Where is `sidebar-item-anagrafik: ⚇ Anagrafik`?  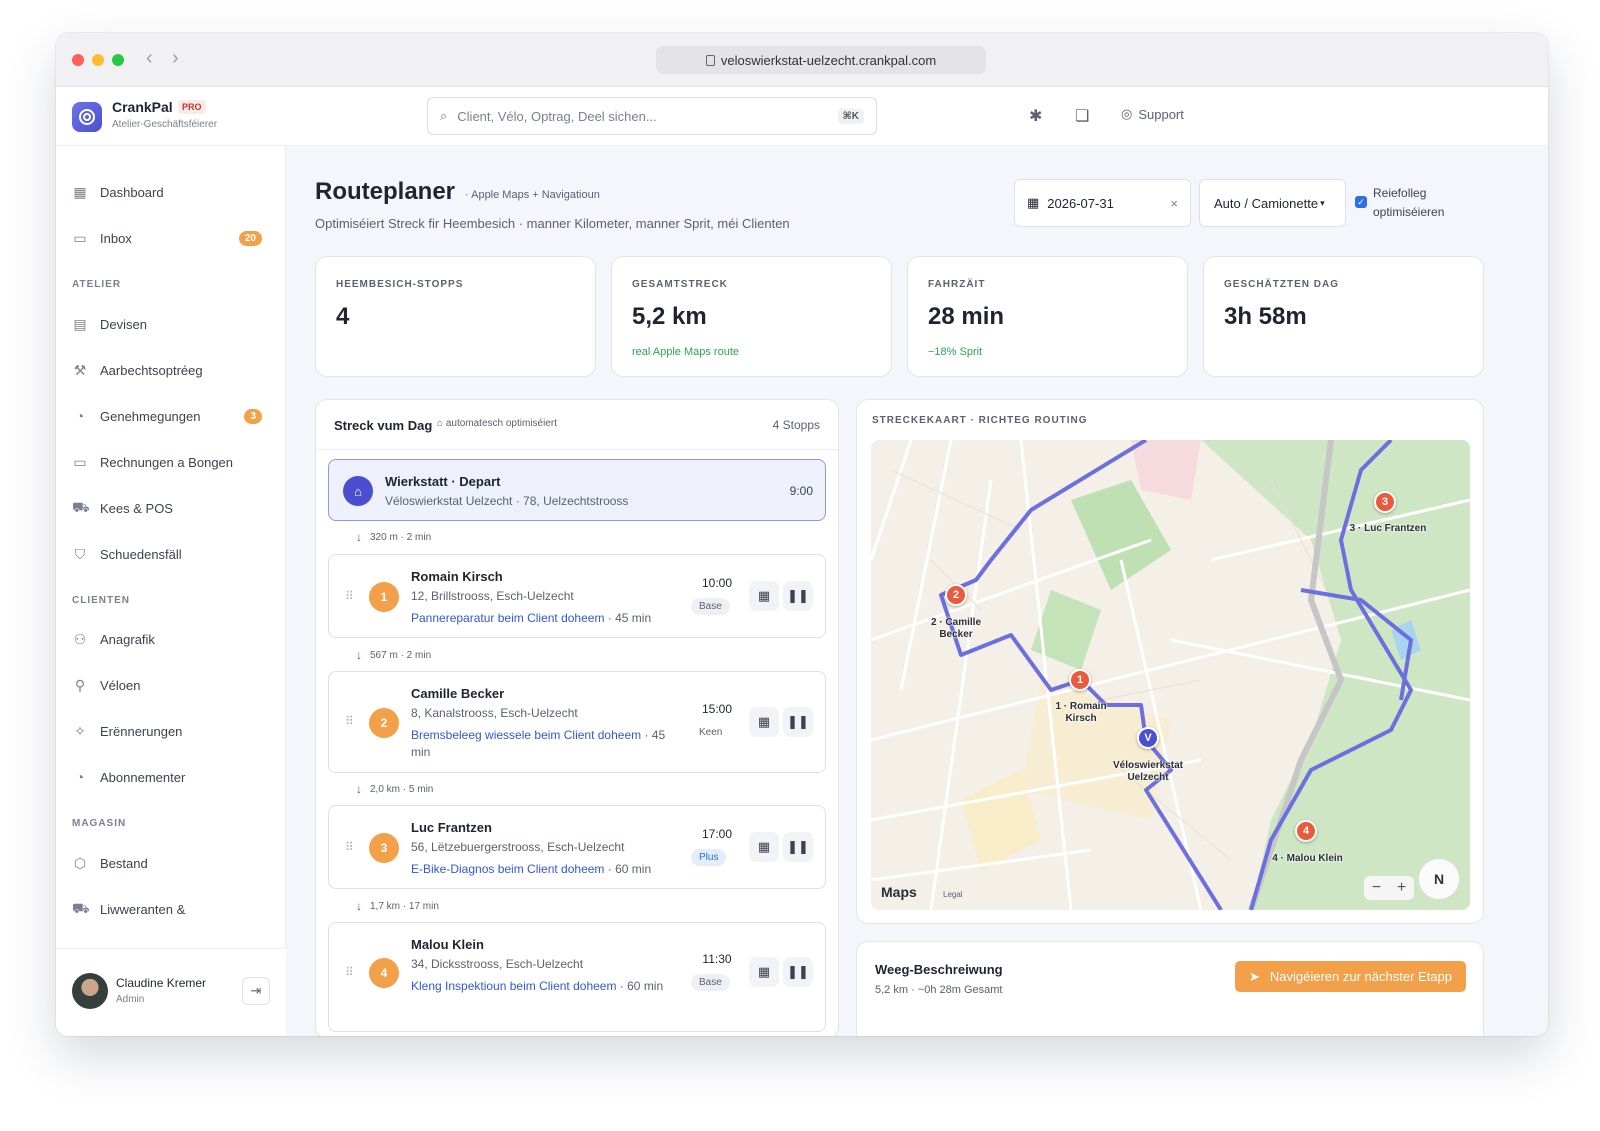
sidebar-item-anagrafik: ⚇ Anagrafik is located at coordinates (167, 639).